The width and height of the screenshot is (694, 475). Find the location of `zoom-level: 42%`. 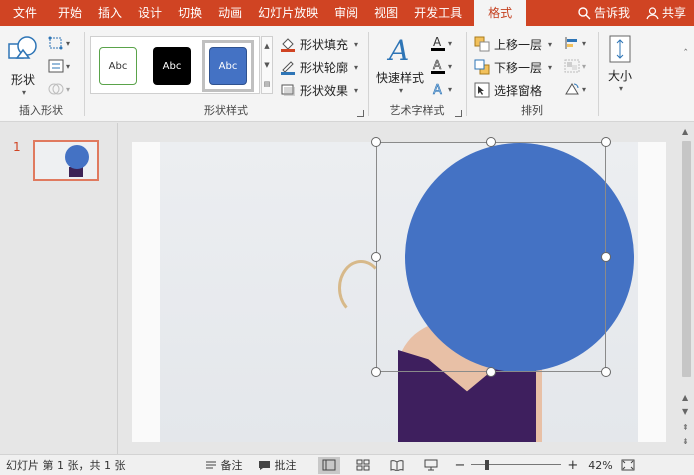

zoom-level: 42% is located at coordinates (600, 465).